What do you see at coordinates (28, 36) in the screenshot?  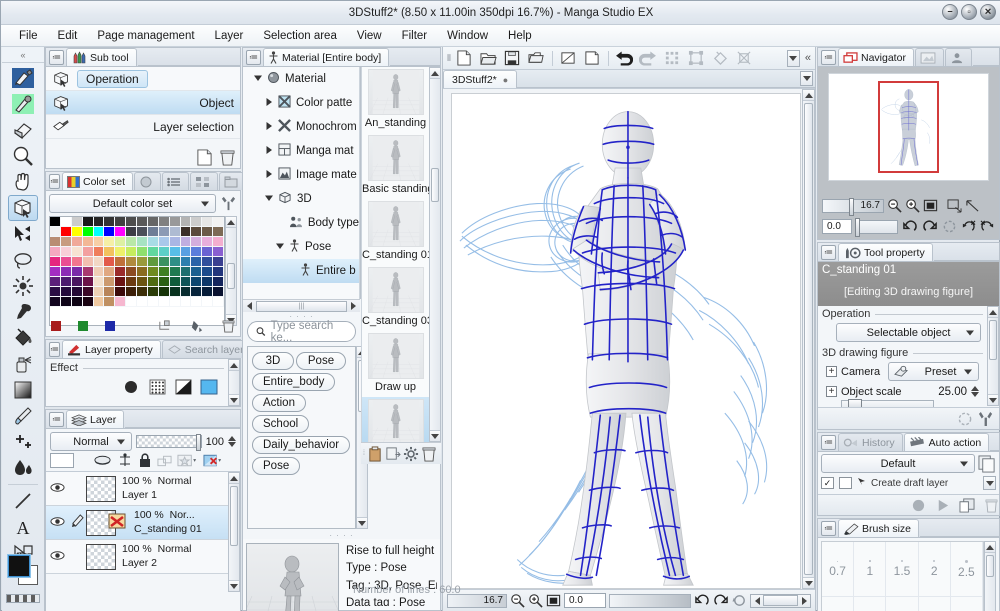 I see `menu-file: File` at bounding box center [28, 36].